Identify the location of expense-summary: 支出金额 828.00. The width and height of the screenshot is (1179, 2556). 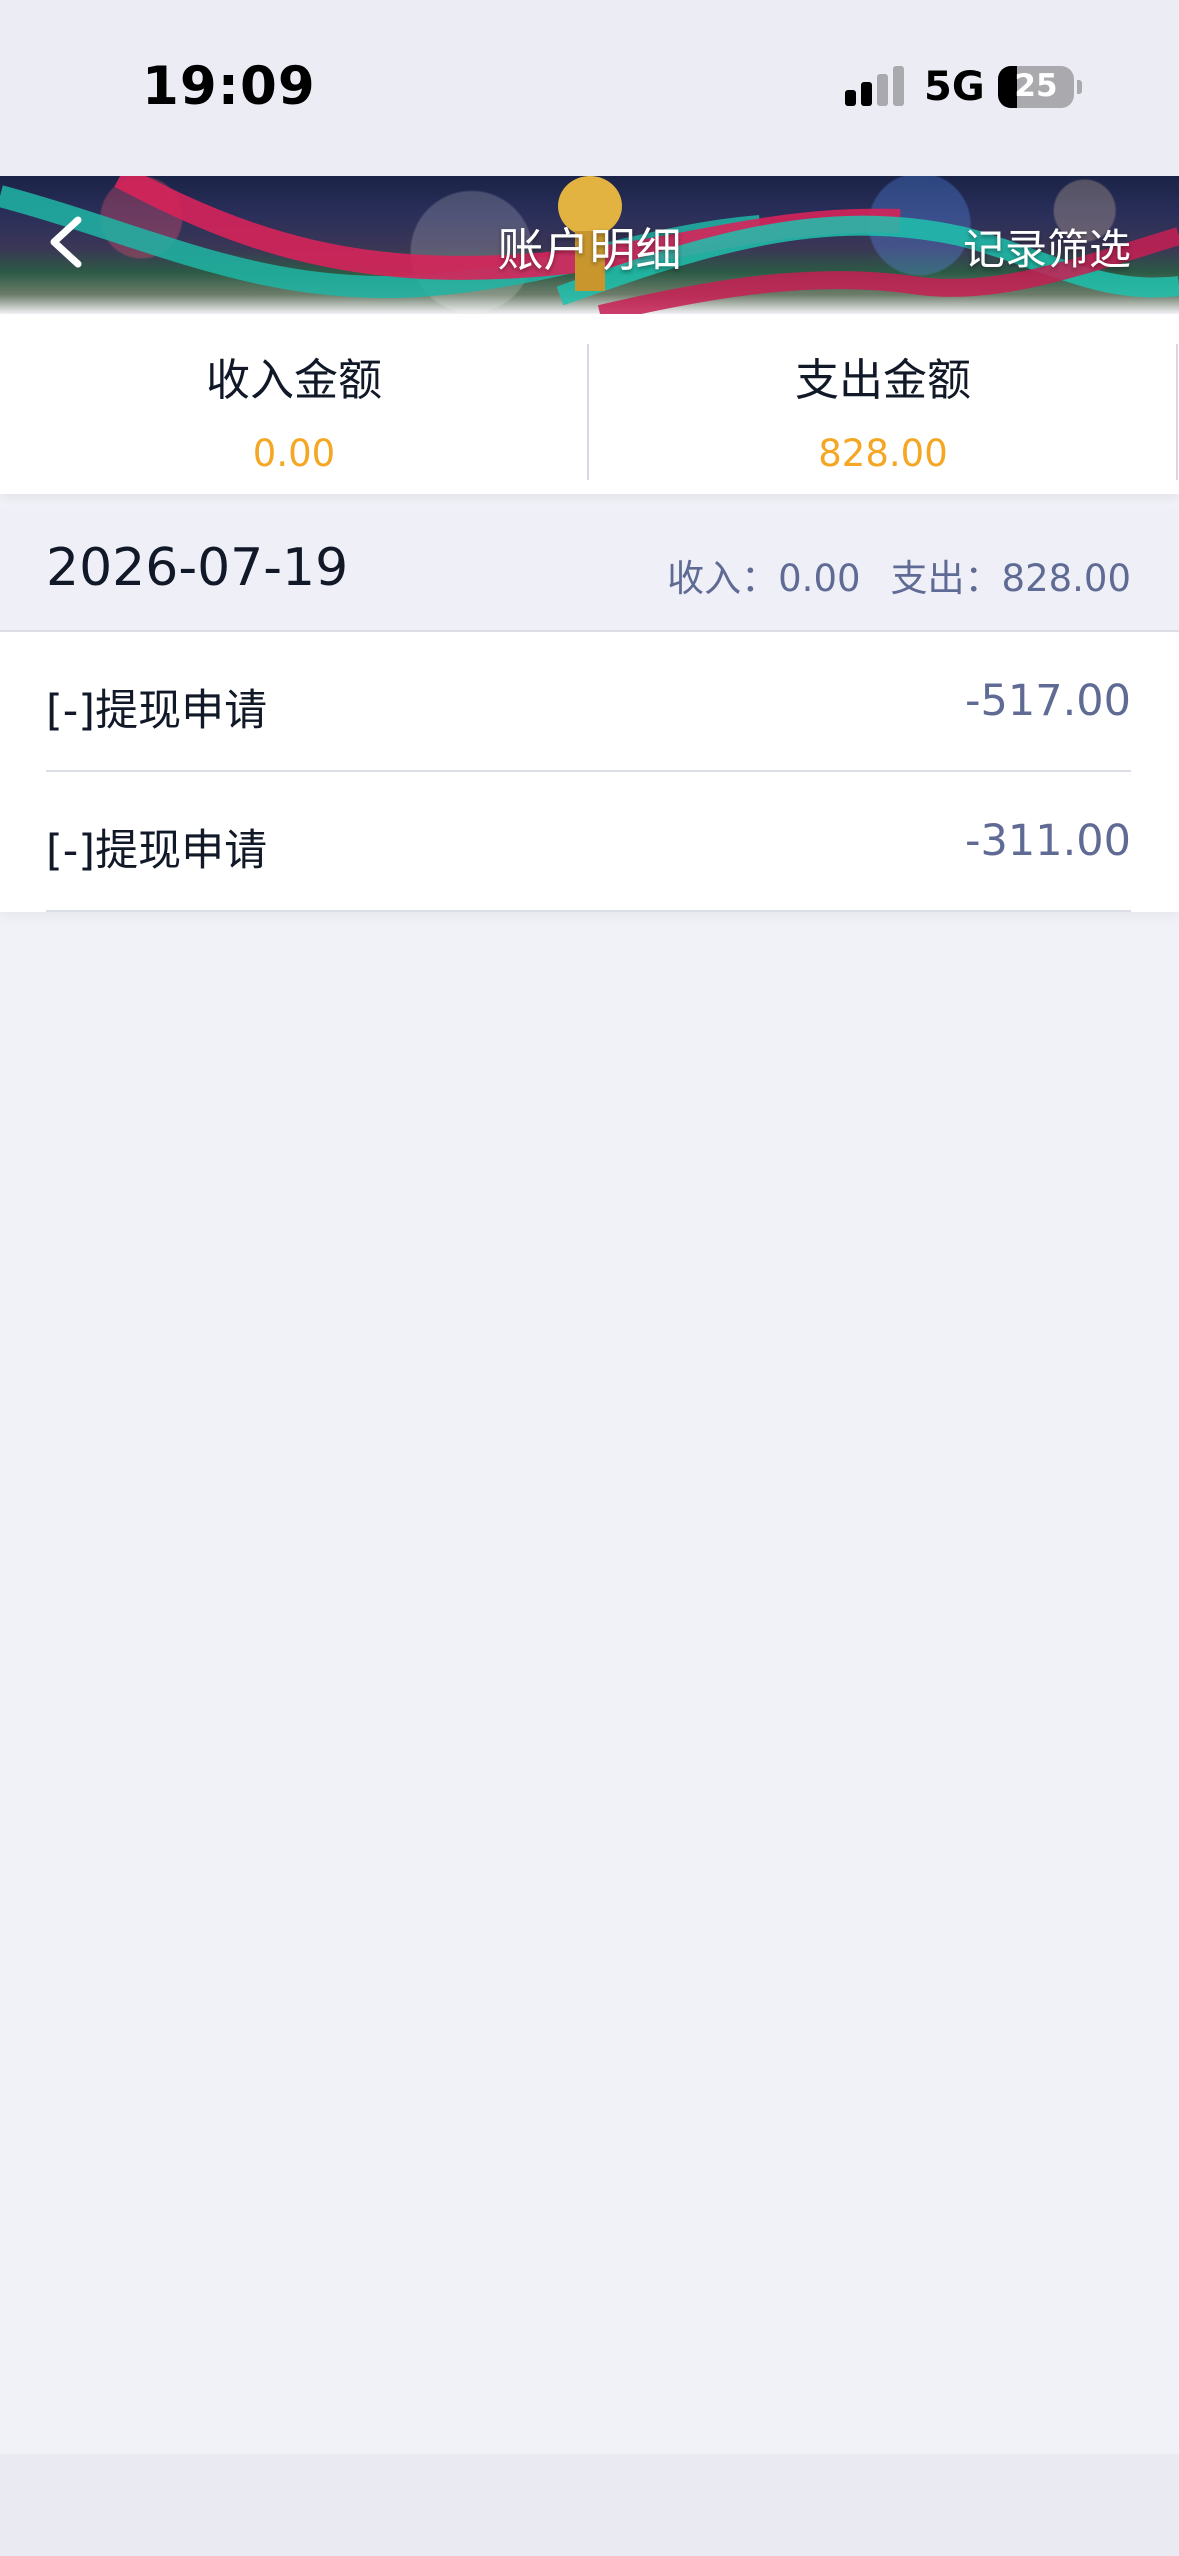
(883, 409).